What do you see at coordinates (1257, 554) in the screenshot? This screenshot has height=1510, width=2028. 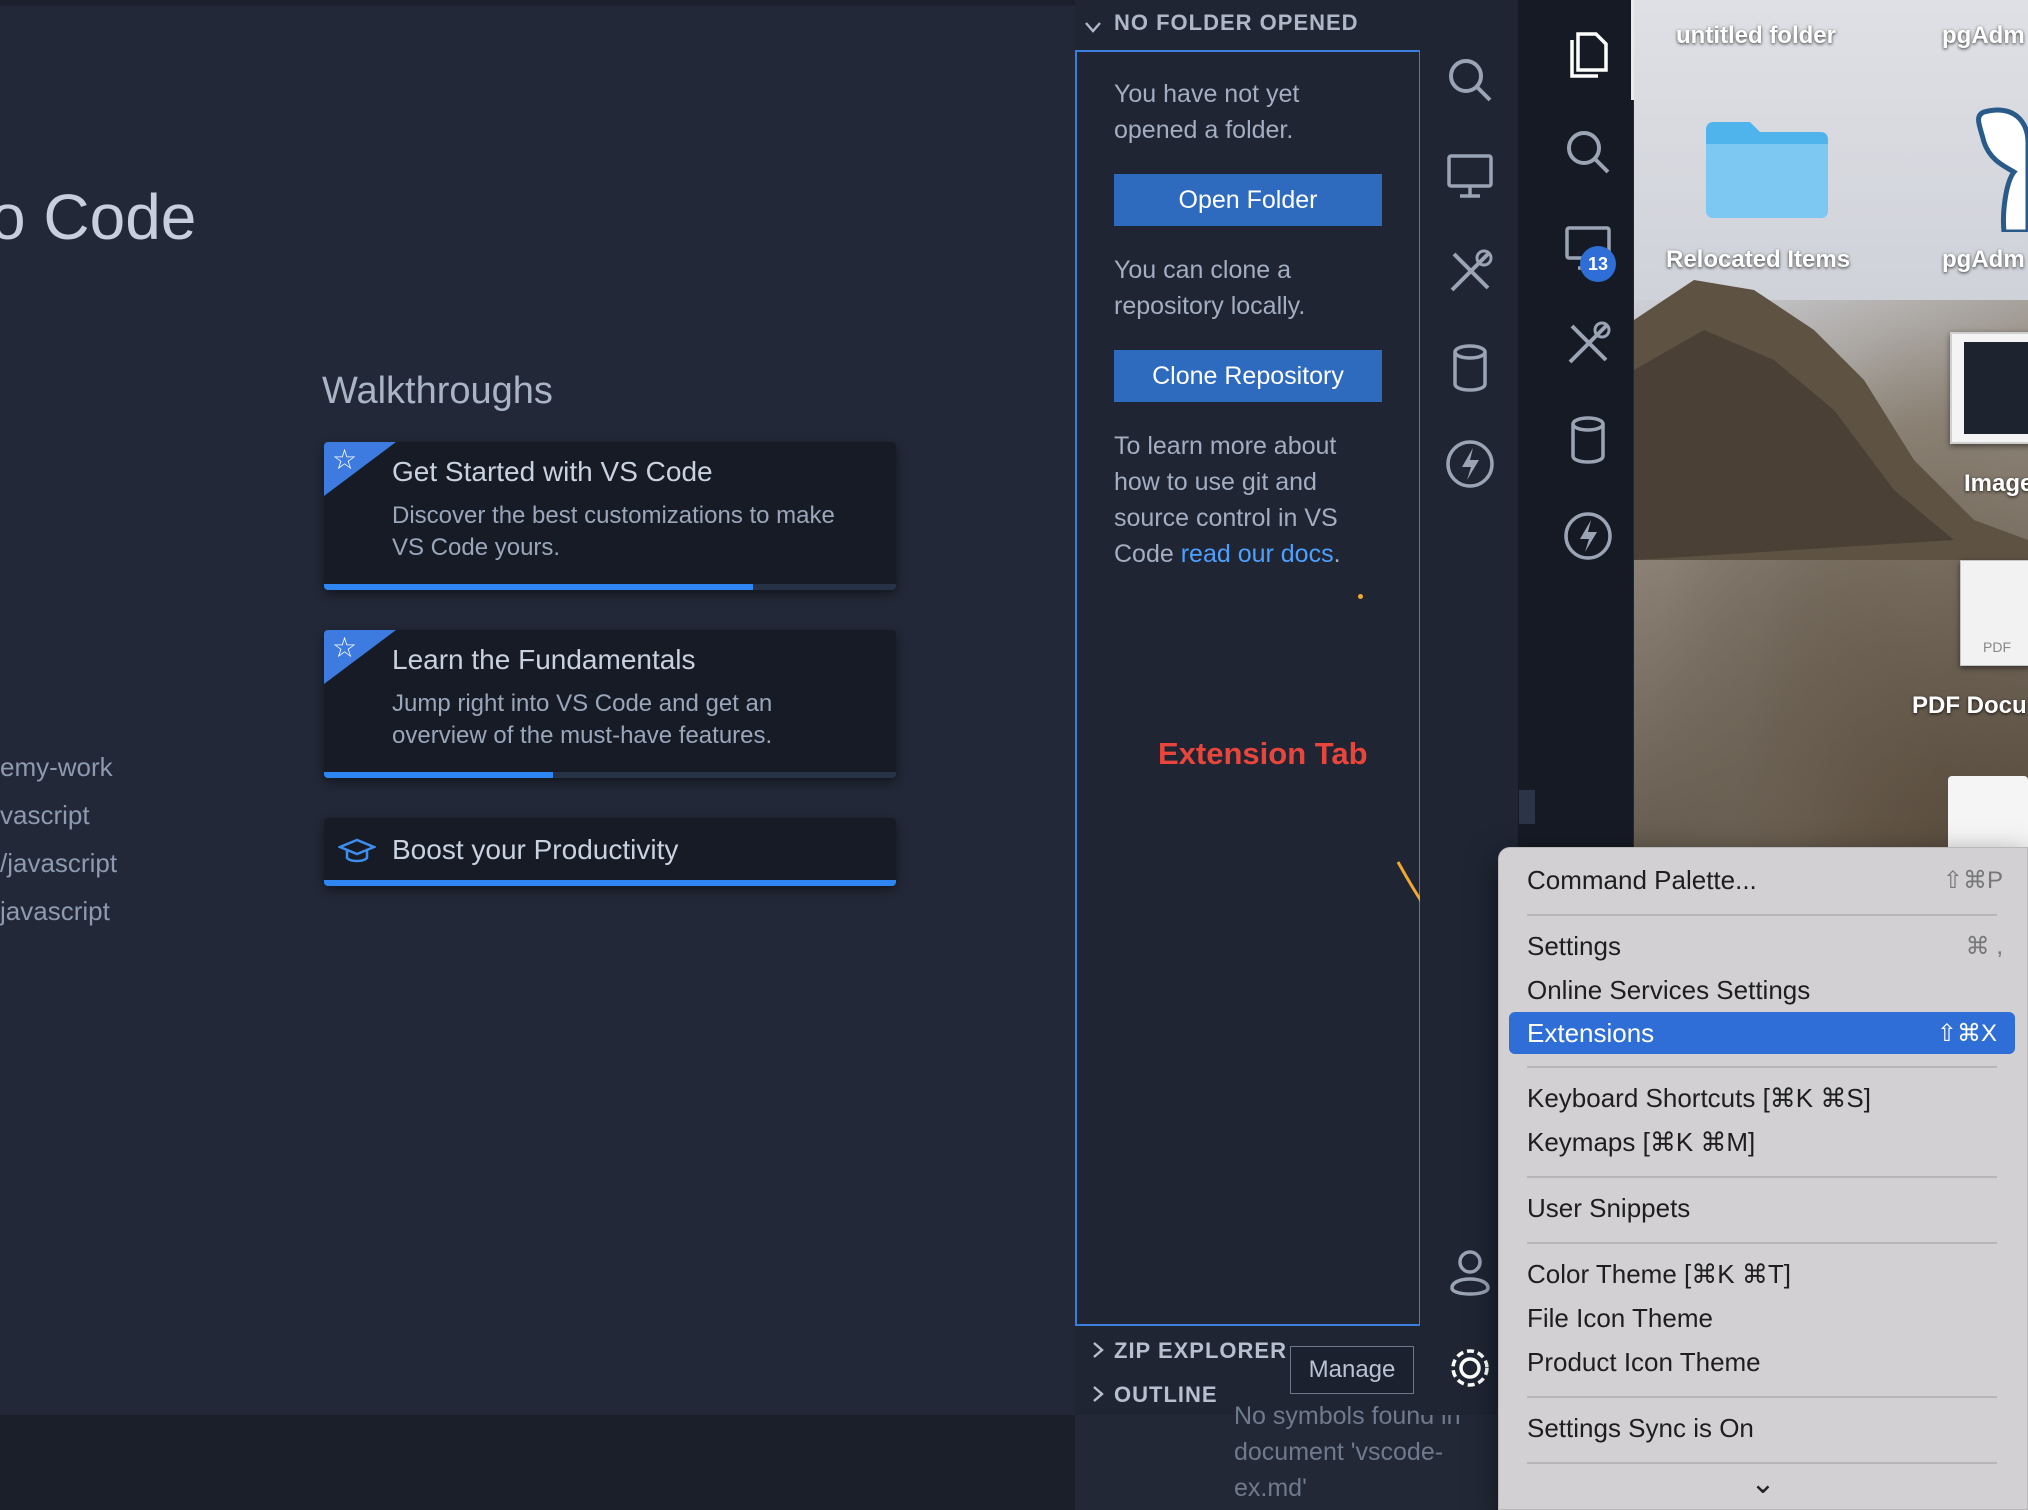 I see `read-docs-link: read our docs` at bounding box center [1257, 554].